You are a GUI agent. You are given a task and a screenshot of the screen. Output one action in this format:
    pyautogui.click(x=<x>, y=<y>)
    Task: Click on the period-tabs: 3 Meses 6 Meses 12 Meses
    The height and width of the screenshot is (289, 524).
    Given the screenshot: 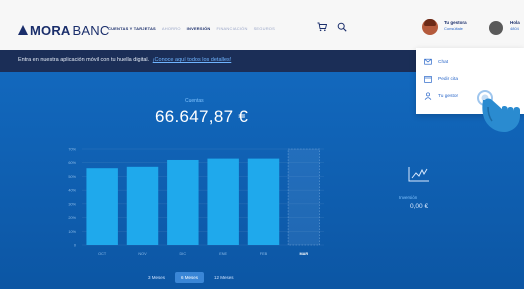 What is the action you would take?
    pyautogui.click(x=191, y=277)
    